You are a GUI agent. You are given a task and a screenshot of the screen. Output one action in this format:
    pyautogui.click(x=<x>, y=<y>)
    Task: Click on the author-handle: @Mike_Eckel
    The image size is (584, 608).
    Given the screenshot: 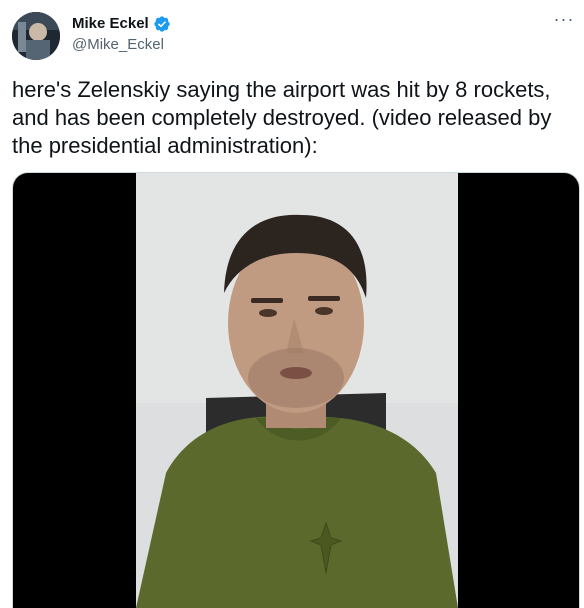 What is the action you would take?
    pyautogui.click(x=118, y=44)
    